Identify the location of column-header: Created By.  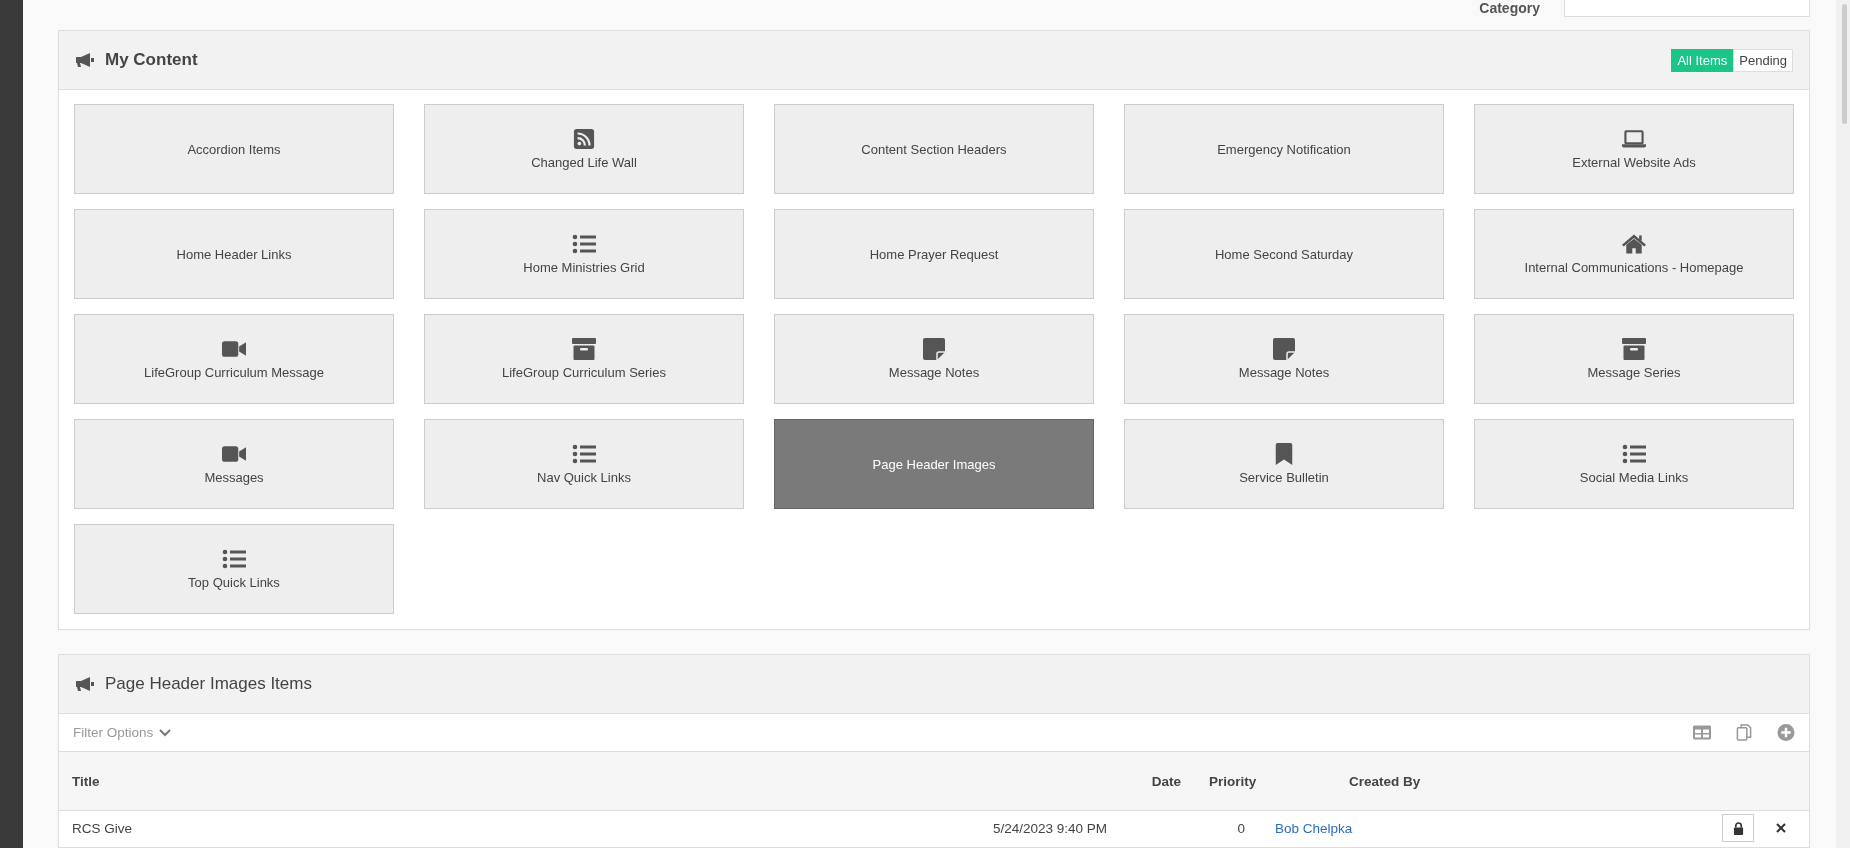
(1385, 781).